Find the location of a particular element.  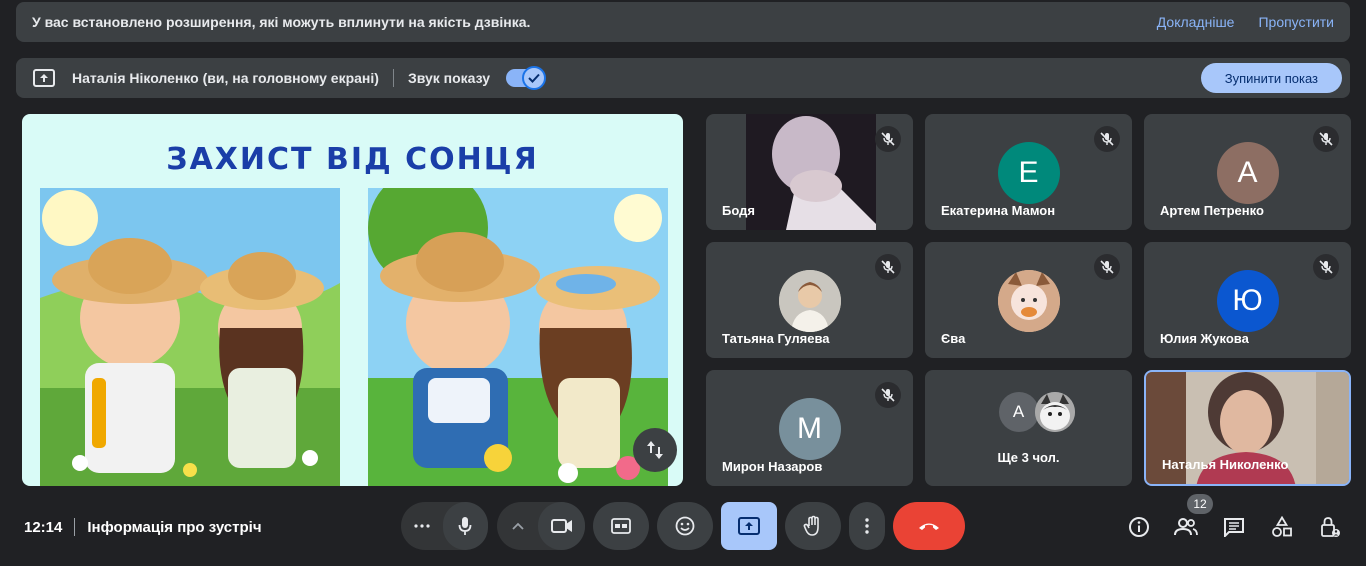

reactions-button is located at coordinates (685, 526).